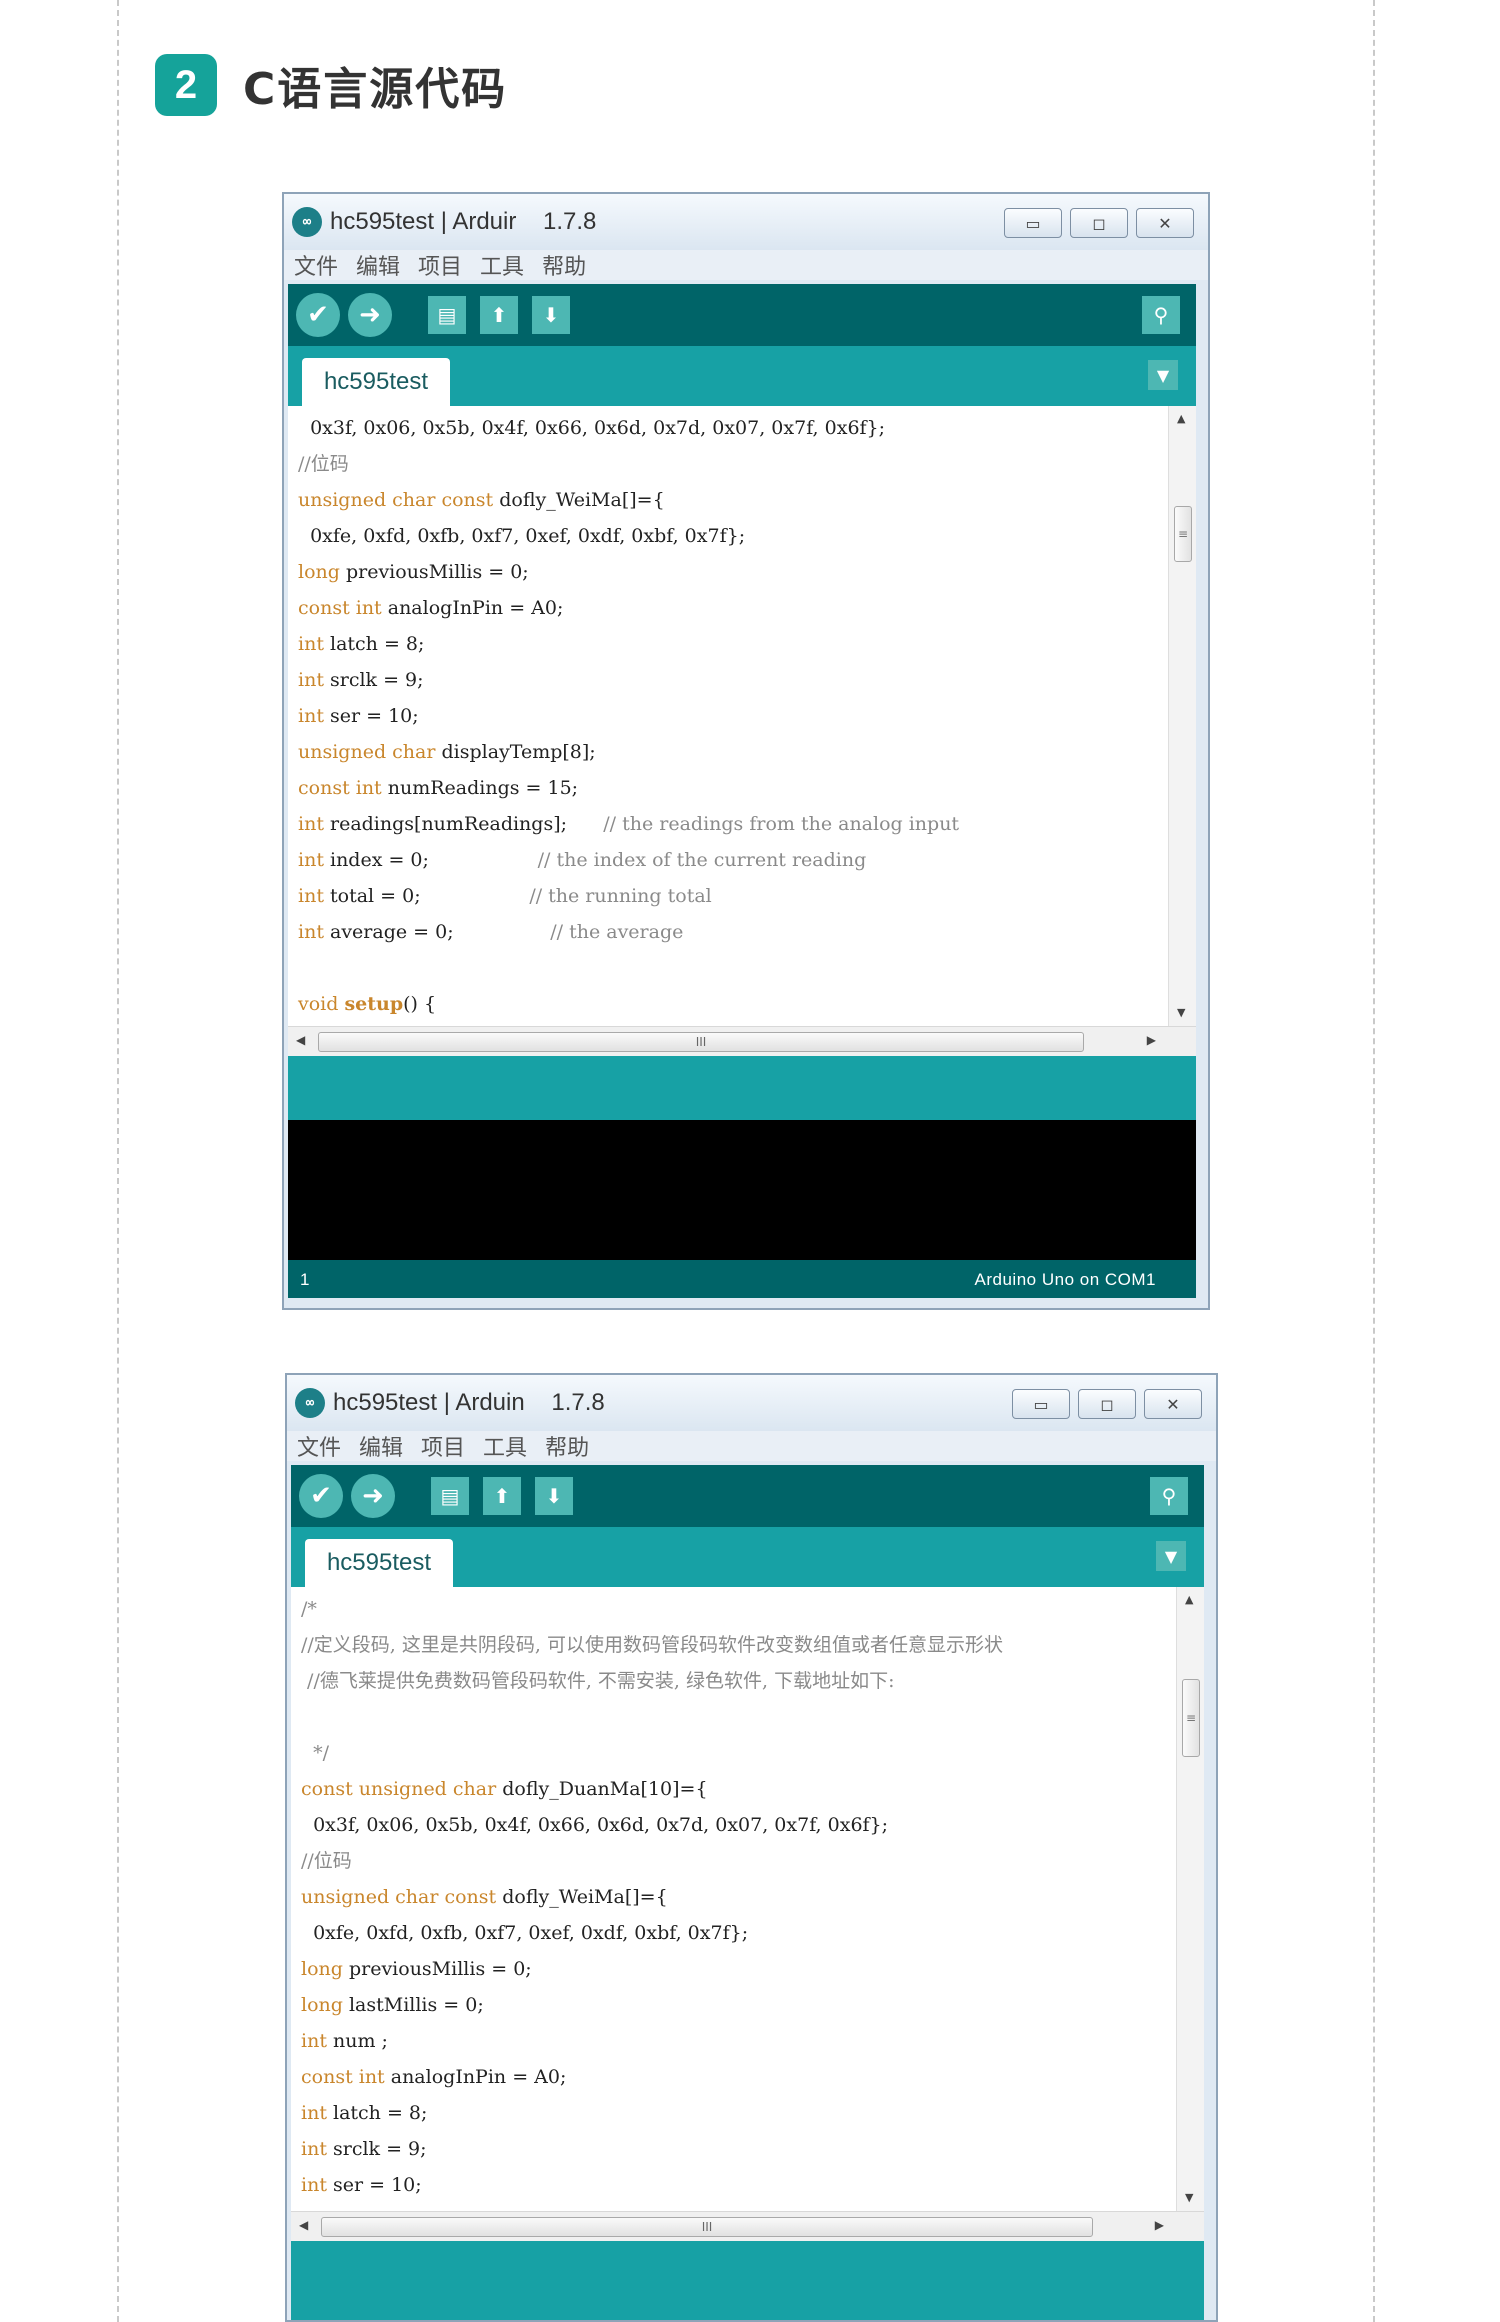 The image size is (1500, 2322). I want to click on maximize-icon: ◻, so click(1107, 1404).